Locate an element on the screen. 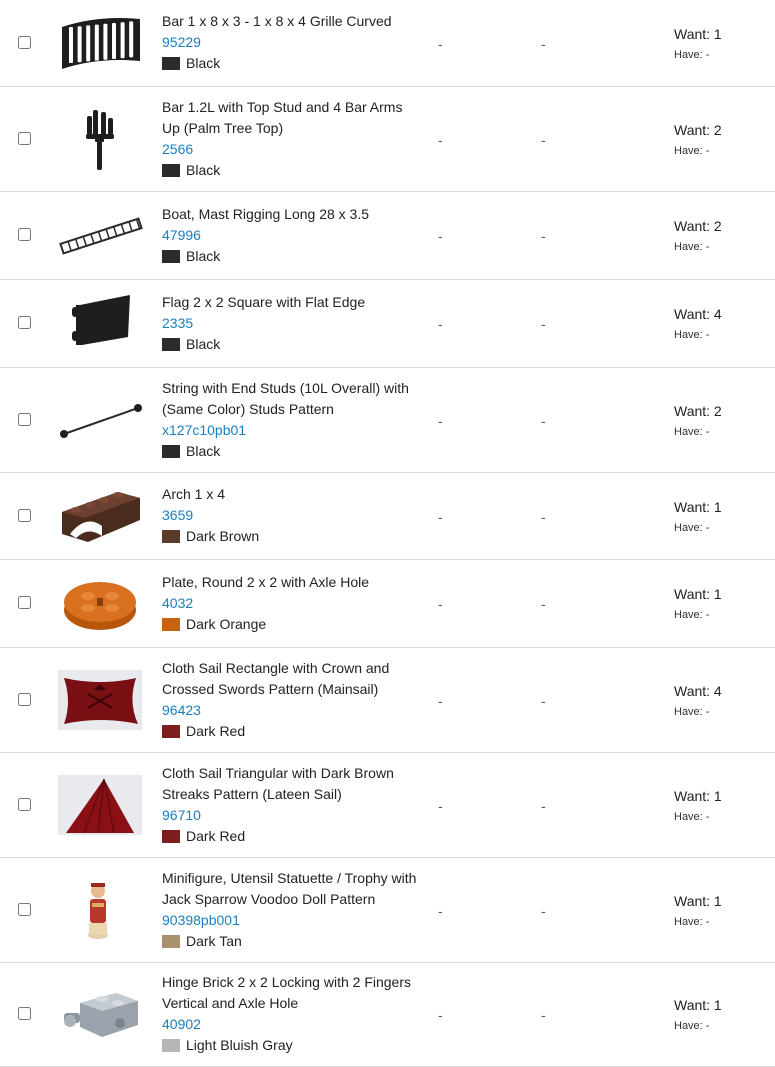 The width and height of the screenshot is (775, 1067). part-name: Flag 2 x 2 Square with Flat Edge is located at coordinates (264, 302).